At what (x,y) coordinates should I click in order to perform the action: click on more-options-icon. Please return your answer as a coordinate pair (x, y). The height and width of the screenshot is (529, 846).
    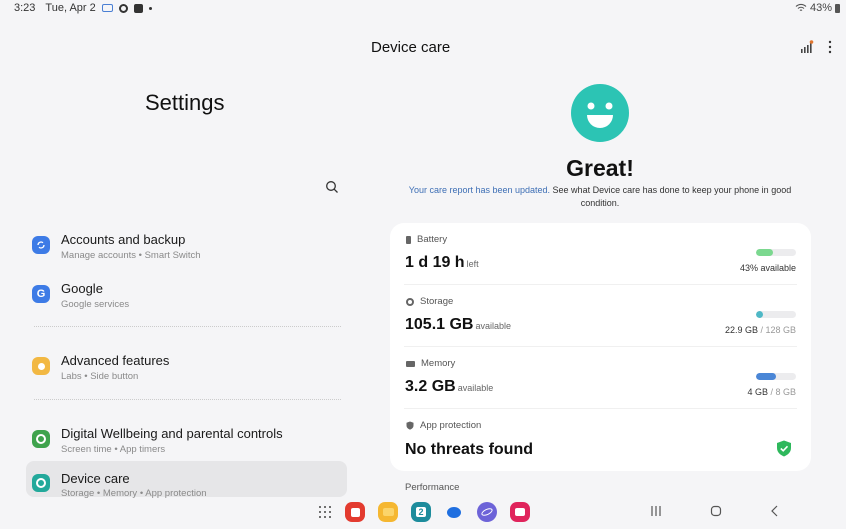
    Looking at the image, I should click on (830, 47).